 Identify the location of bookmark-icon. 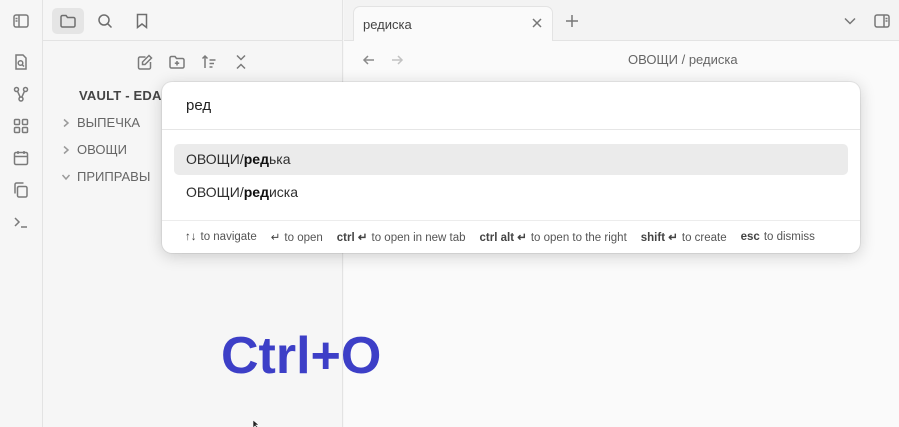
(142, 21).